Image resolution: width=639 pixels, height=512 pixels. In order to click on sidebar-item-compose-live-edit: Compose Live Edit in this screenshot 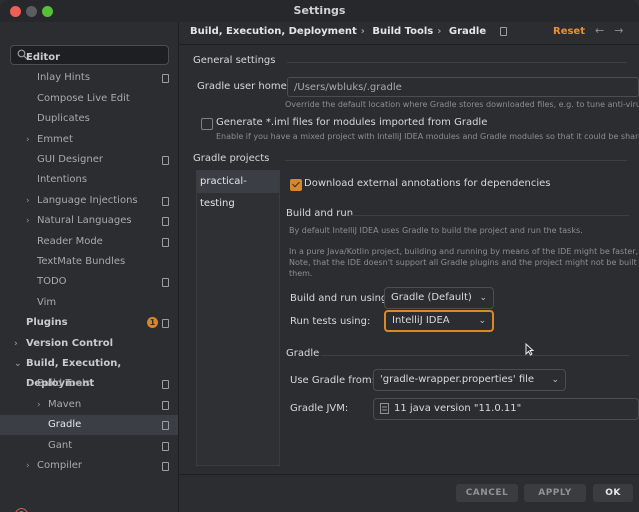, I will do `click(89, 99)`.